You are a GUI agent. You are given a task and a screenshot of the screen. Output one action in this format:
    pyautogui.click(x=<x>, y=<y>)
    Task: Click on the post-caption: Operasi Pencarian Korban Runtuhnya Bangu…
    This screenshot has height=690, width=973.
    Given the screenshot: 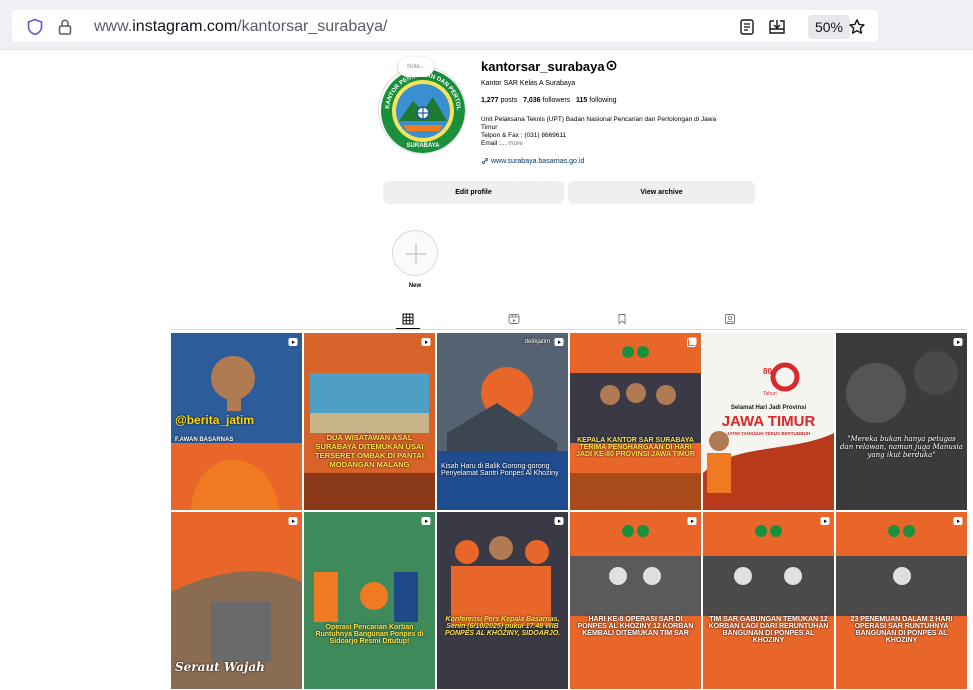 What is the action you would take?
    pyautogui.click(x=369, y=634)
    